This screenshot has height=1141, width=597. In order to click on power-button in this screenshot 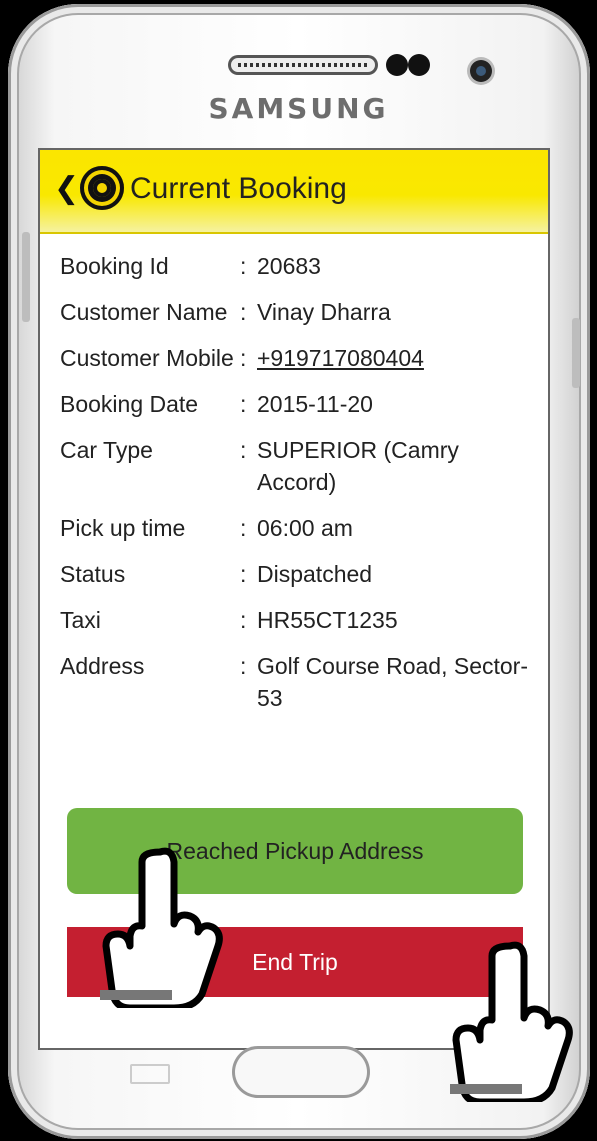, I will do `click(576, 353)`.